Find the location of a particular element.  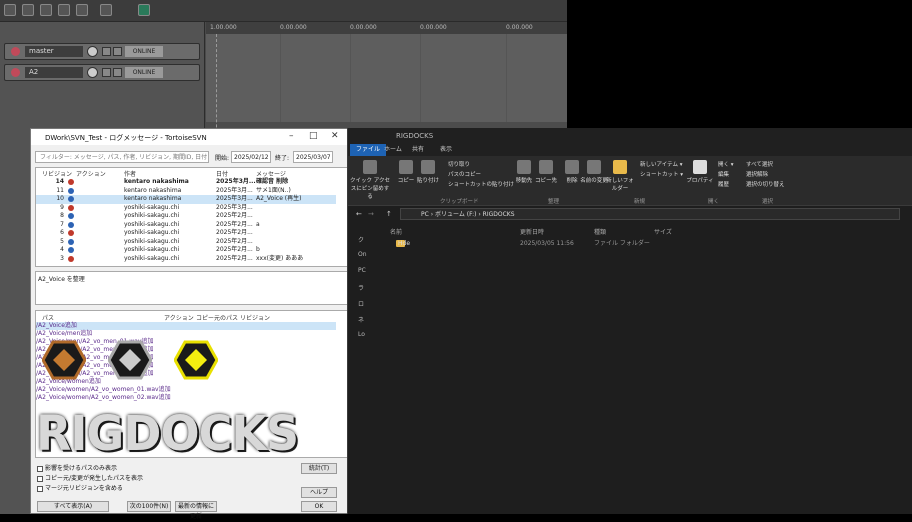

refresh-button: 最新の情報に更新 is located at coordinates (196, 510).